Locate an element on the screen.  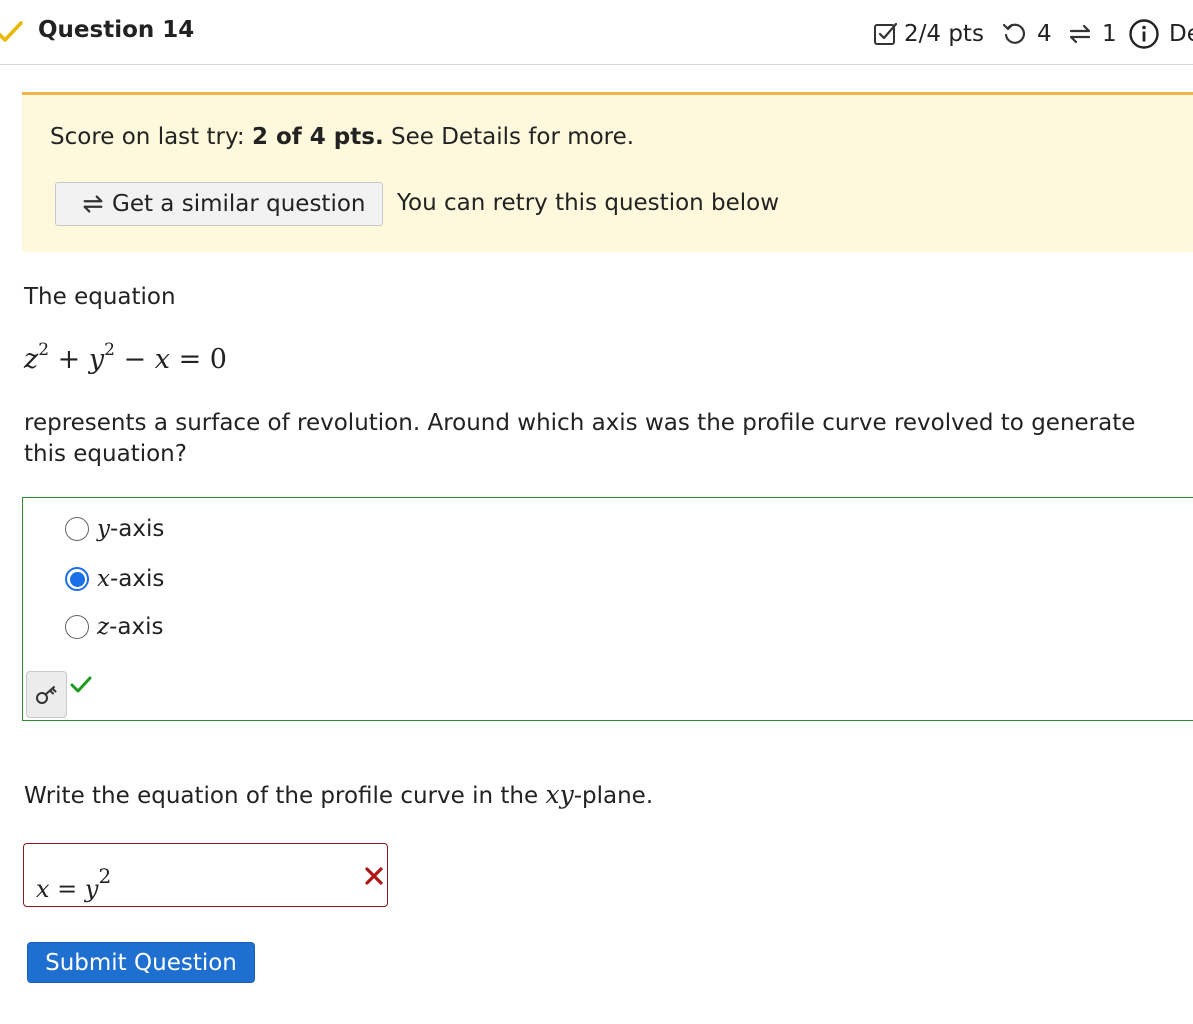
key-button is located at coordinates (46, 694).